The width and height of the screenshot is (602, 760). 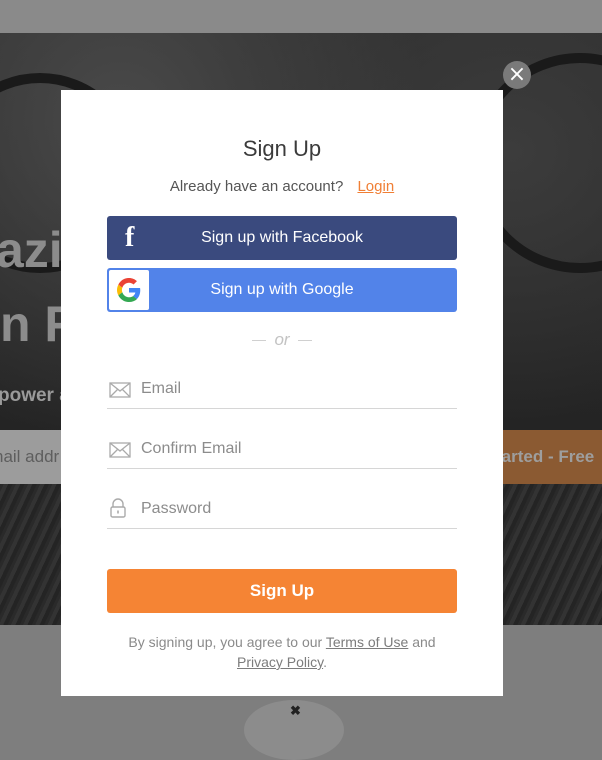 I want to click on have-account-text: Already have an account?, so click(x=256, y=186).